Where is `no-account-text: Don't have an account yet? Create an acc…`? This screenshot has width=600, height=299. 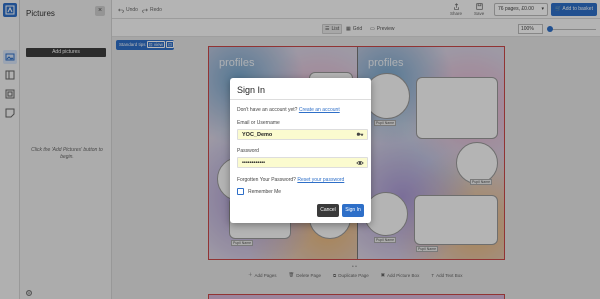
no-account-text: Don't have an account yet? Create an acc… is located at coordinates (288, 110).